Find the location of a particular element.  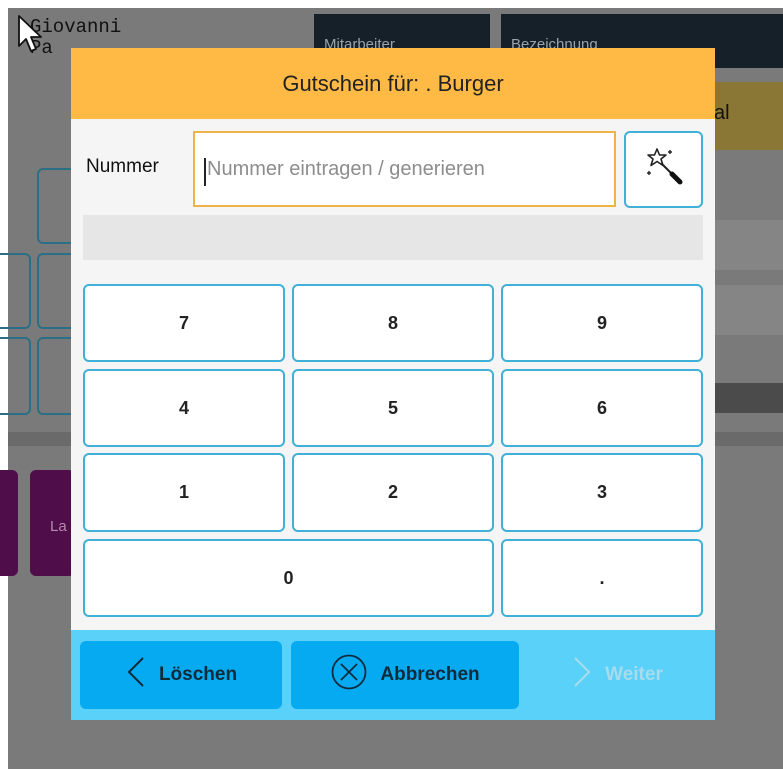

message-bar is located at coordinates (393, 237).